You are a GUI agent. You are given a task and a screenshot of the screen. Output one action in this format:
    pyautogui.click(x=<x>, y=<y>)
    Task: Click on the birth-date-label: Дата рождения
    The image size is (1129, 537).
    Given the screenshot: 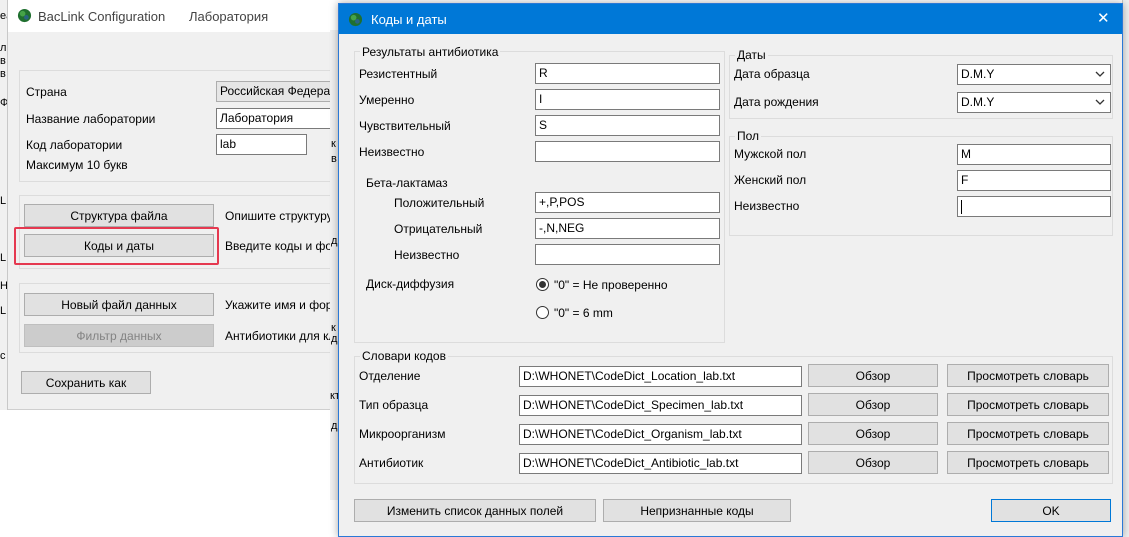 What is the action you would take?
    pyautogui.click(x=776, y=102)
    